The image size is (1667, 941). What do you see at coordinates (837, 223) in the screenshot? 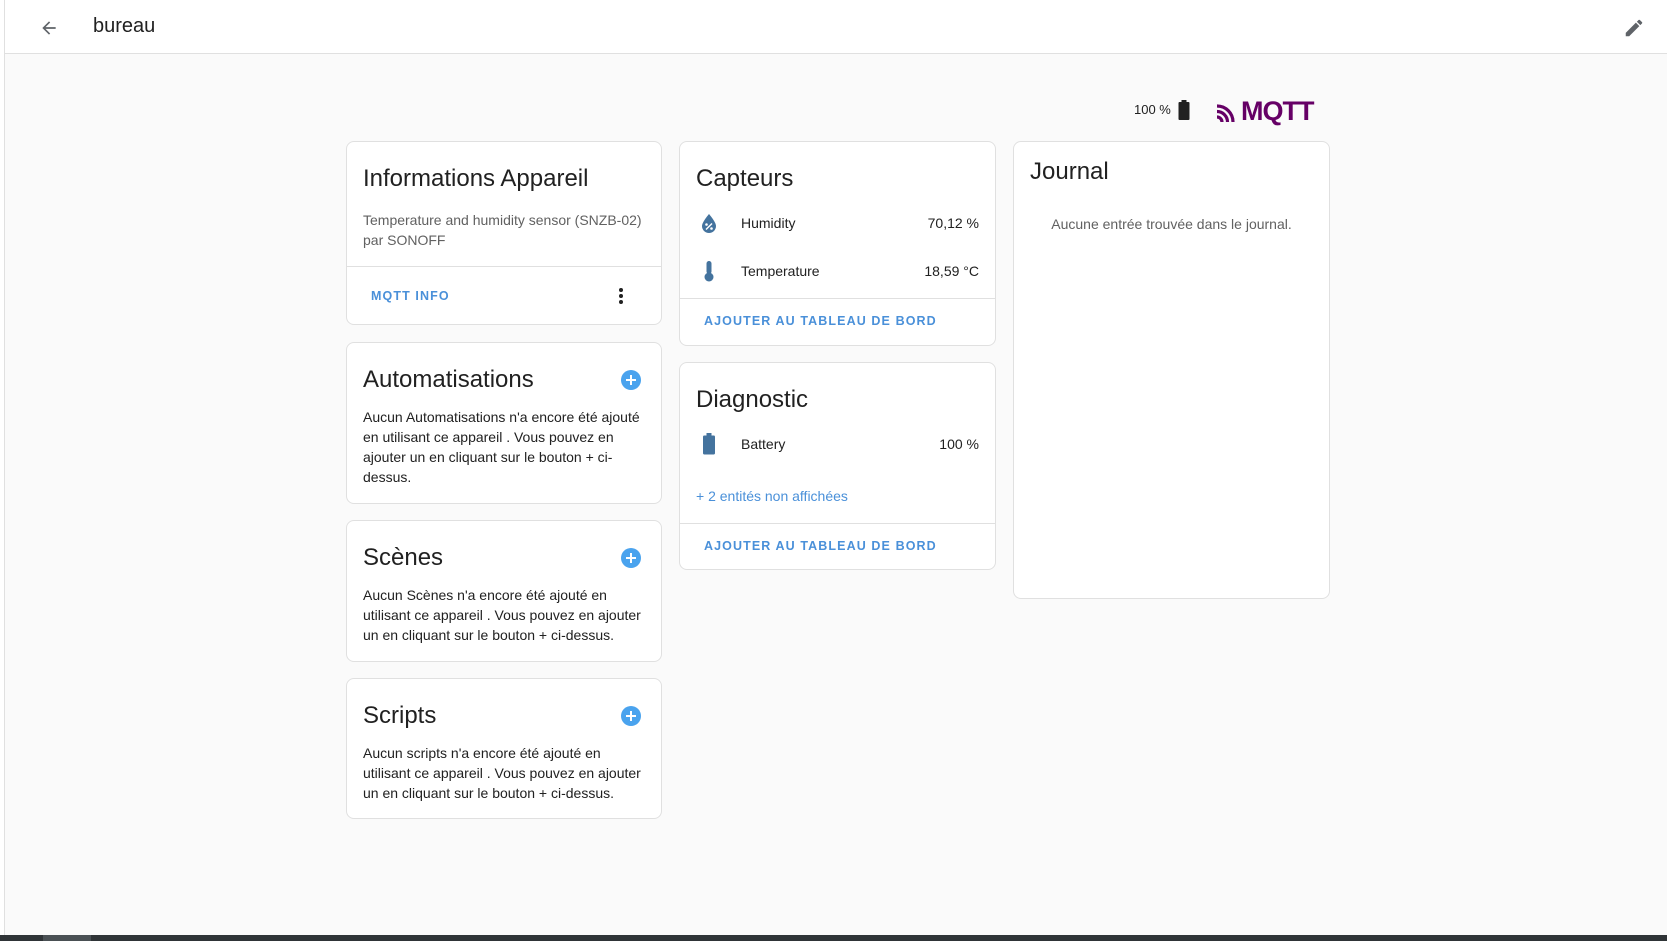
I see `entity-row: Humidity 70,12 %` at bounding box center [837, 223].